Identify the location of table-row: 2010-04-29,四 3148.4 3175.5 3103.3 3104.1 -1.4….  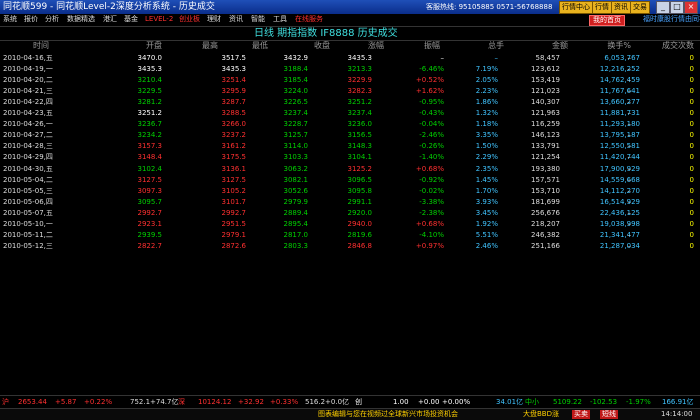
(350, 157).